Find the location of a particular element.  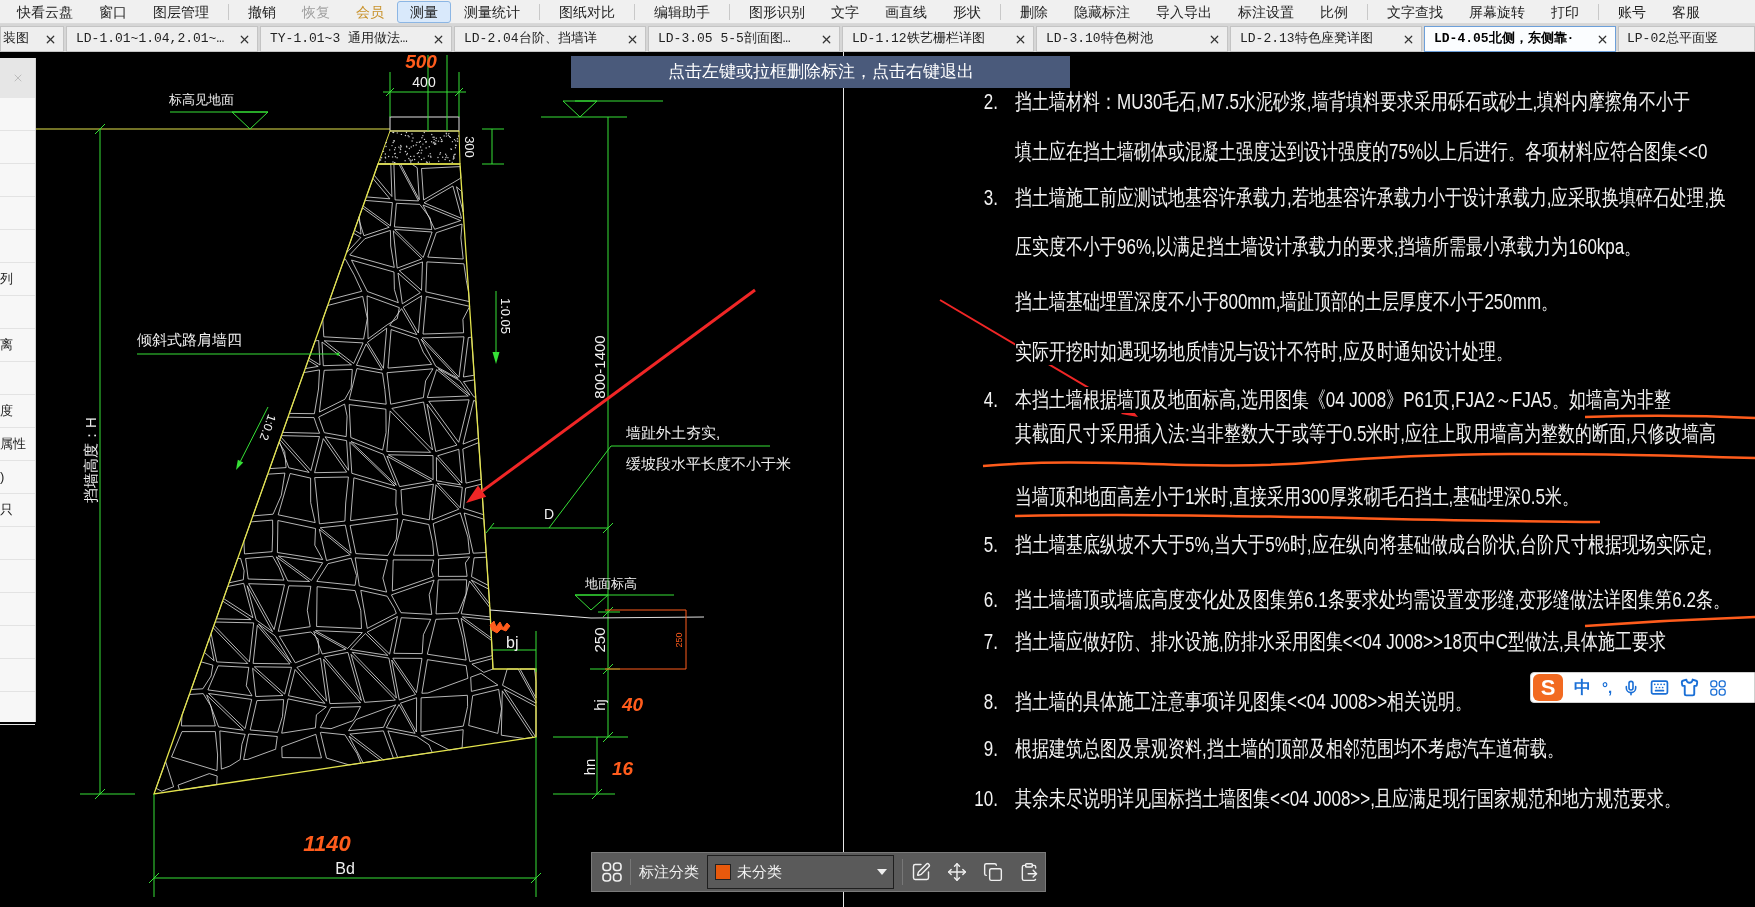

handwritten-dimension: 500 is located at coordinates (421, 62).